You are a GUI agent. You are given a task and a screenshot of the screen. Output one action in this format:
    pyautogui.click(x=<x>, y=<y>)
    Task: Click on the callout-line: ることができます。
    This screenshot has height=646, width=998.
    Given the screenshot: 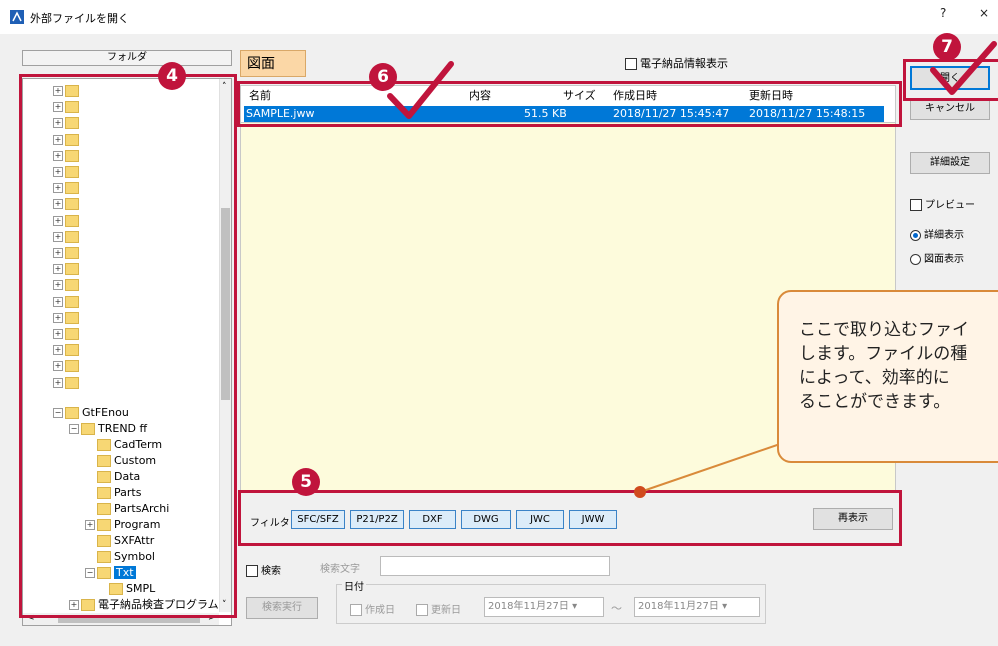 What is the action you would take?
    pyautogui.click(x=875, y=402)
    